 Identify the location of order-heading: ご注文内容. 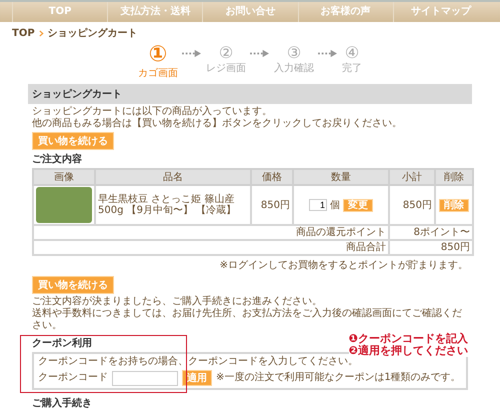
(57, 159).